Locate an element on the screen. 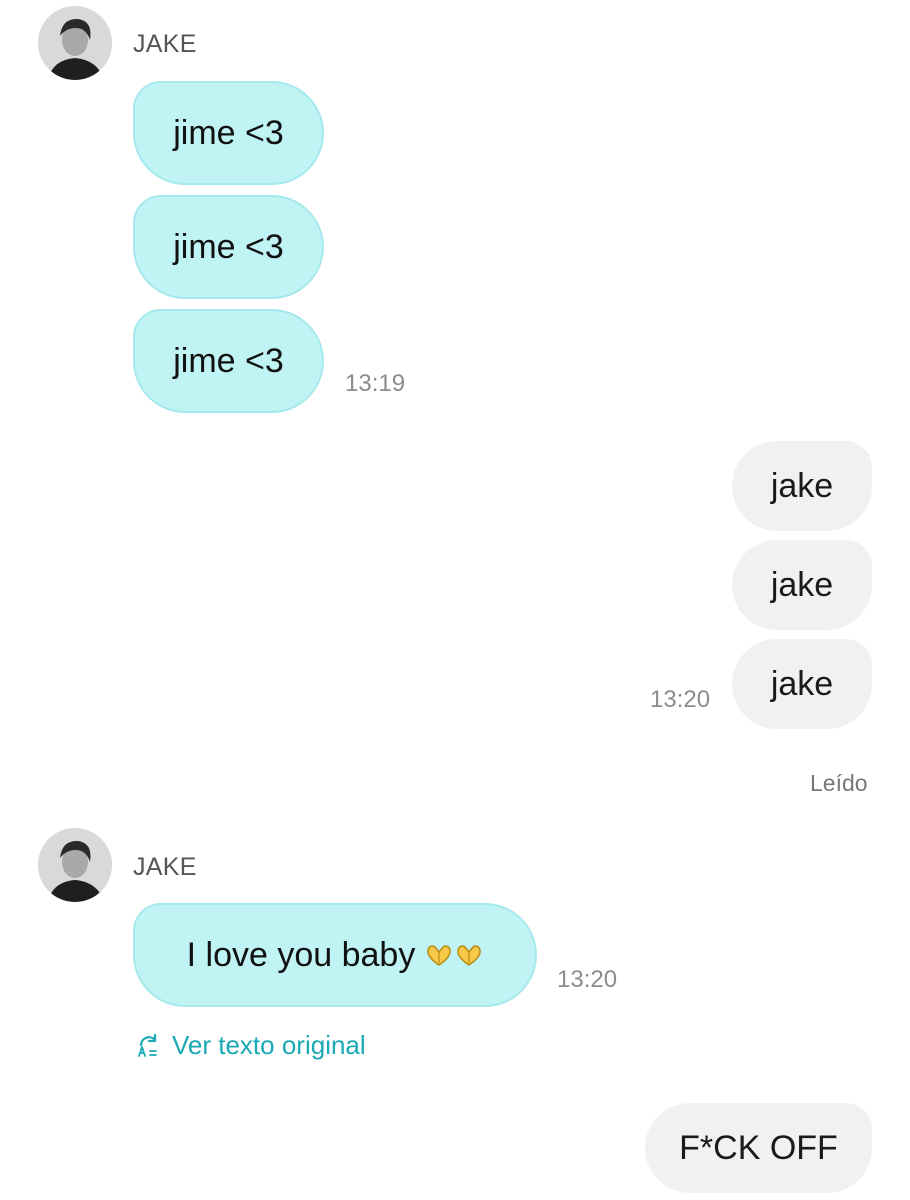 This screenshot has width=910, height=1200. read-receipt: Leído is located at coordinates (839, 783).